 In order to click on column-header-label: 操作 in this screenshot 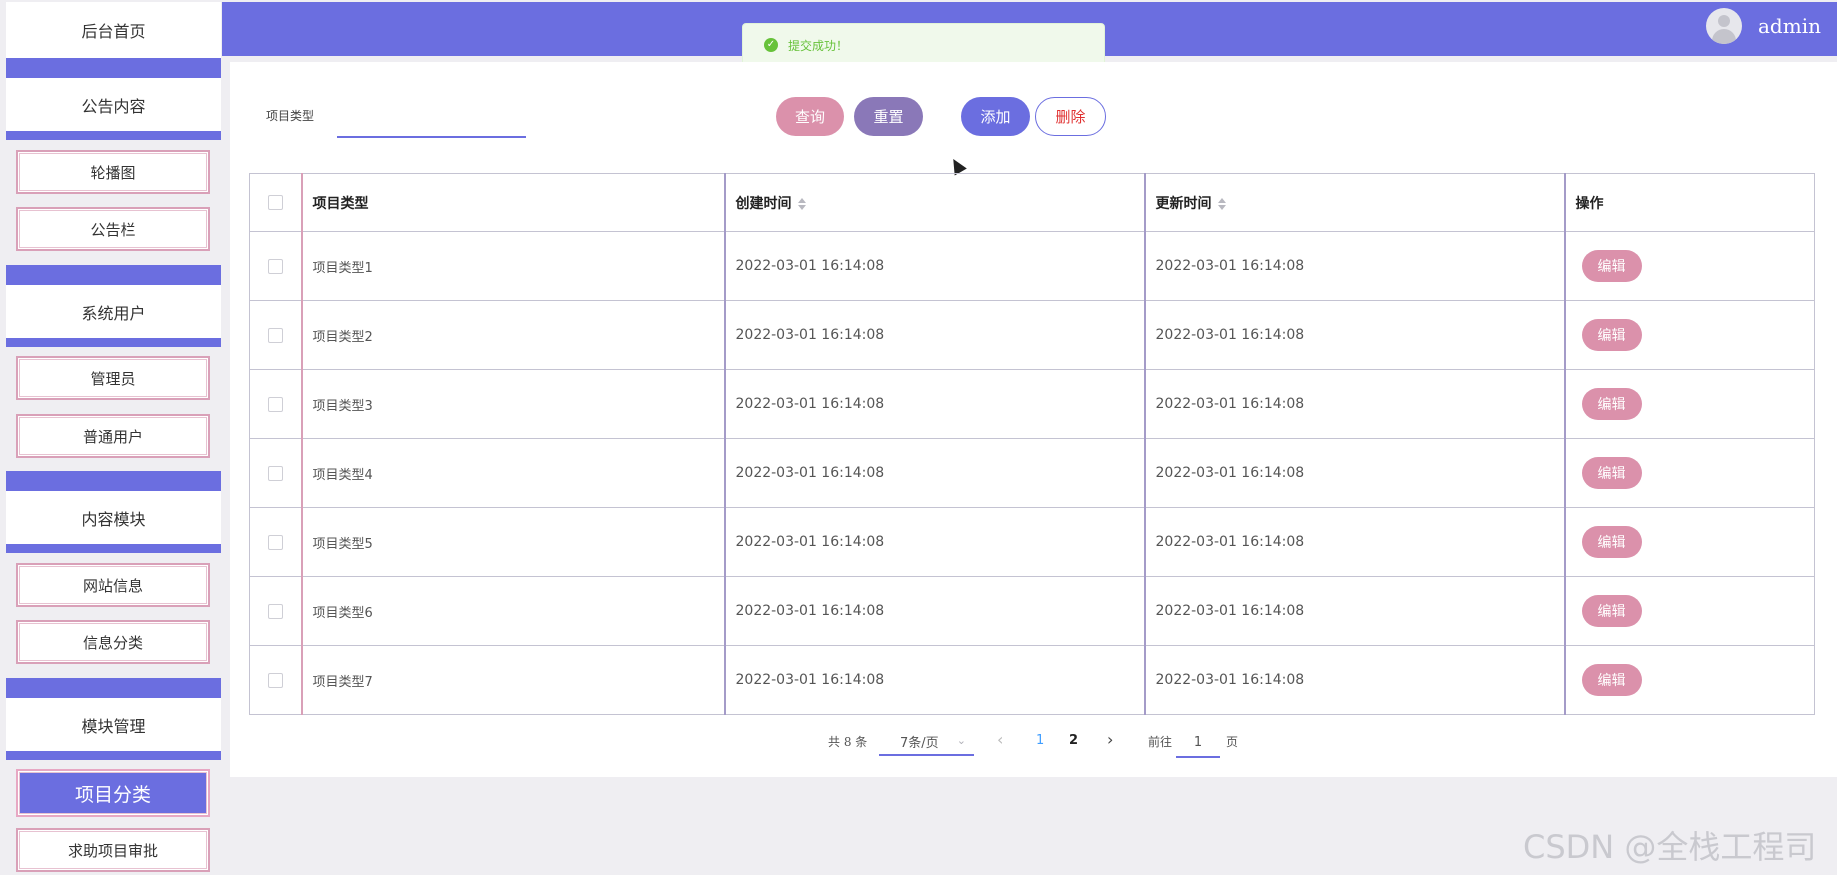, I will do `click(1589, 203)`.